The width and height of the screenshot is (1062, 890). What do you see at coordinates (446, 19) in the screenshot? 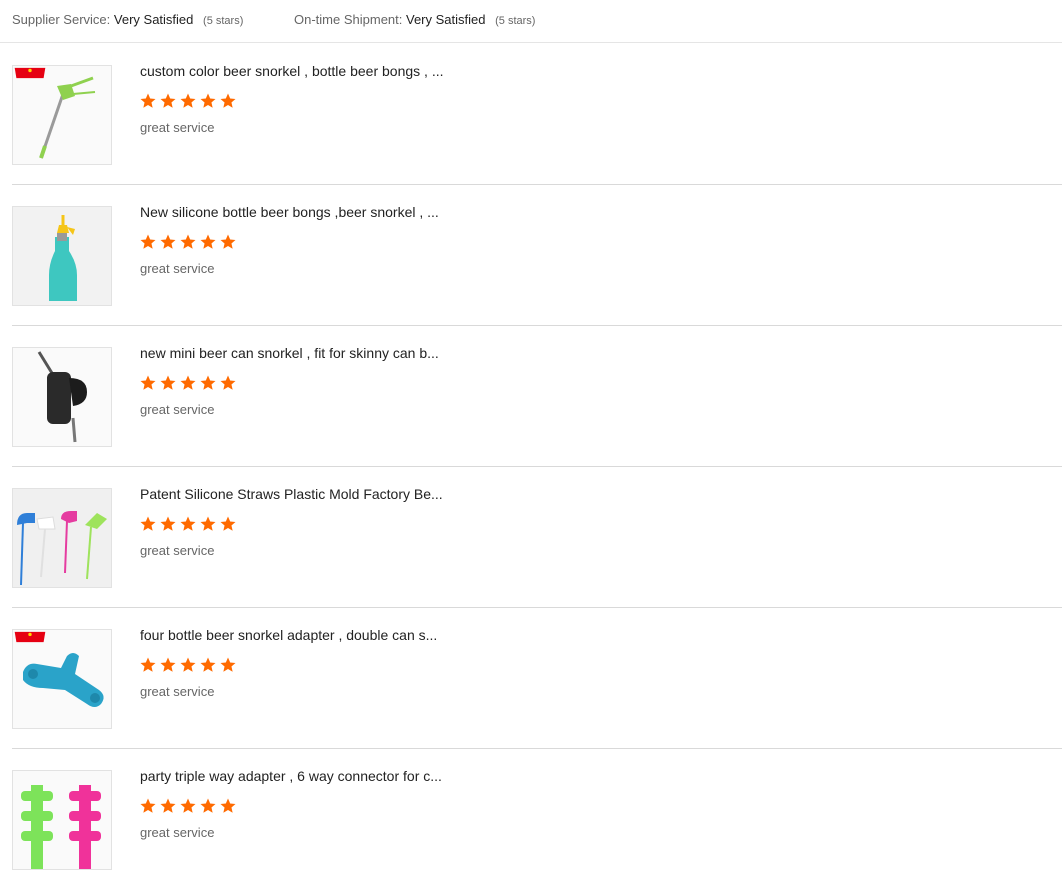
I see `ontime-shipment-value: Very Satisfied` at bounding box center [446, 19].